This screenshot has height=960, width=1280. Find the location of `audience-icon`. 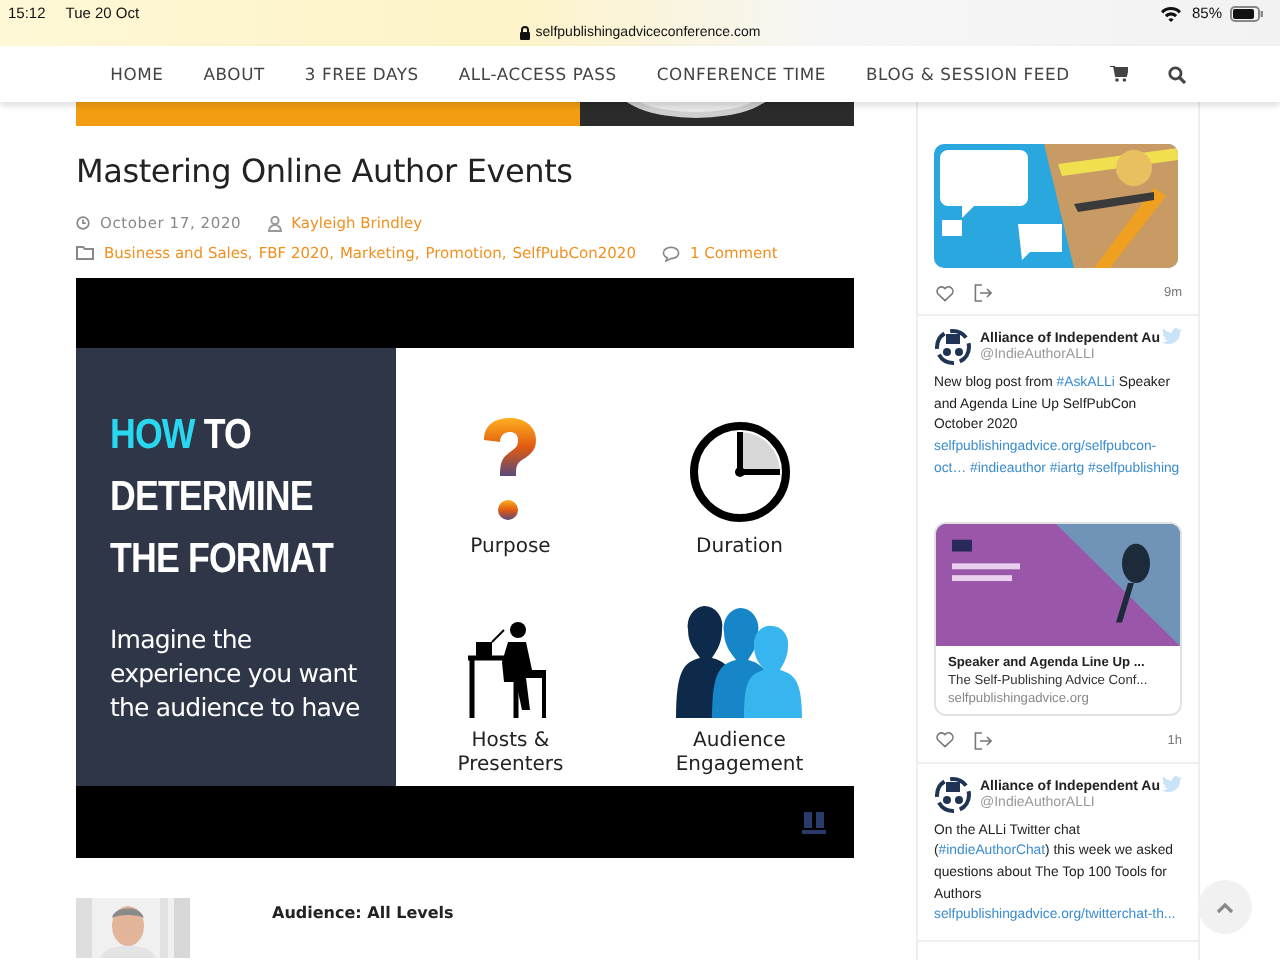

audience-icon is located at coordinates (739, 660).